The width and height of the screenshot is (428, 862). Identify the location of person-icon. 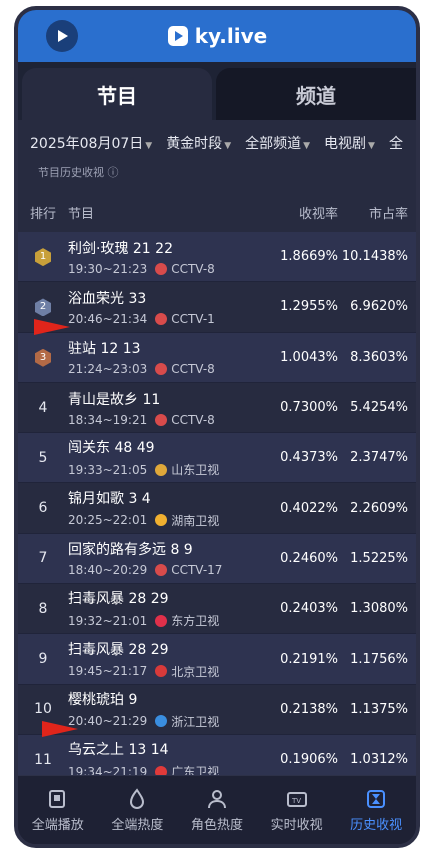
(216, 798).